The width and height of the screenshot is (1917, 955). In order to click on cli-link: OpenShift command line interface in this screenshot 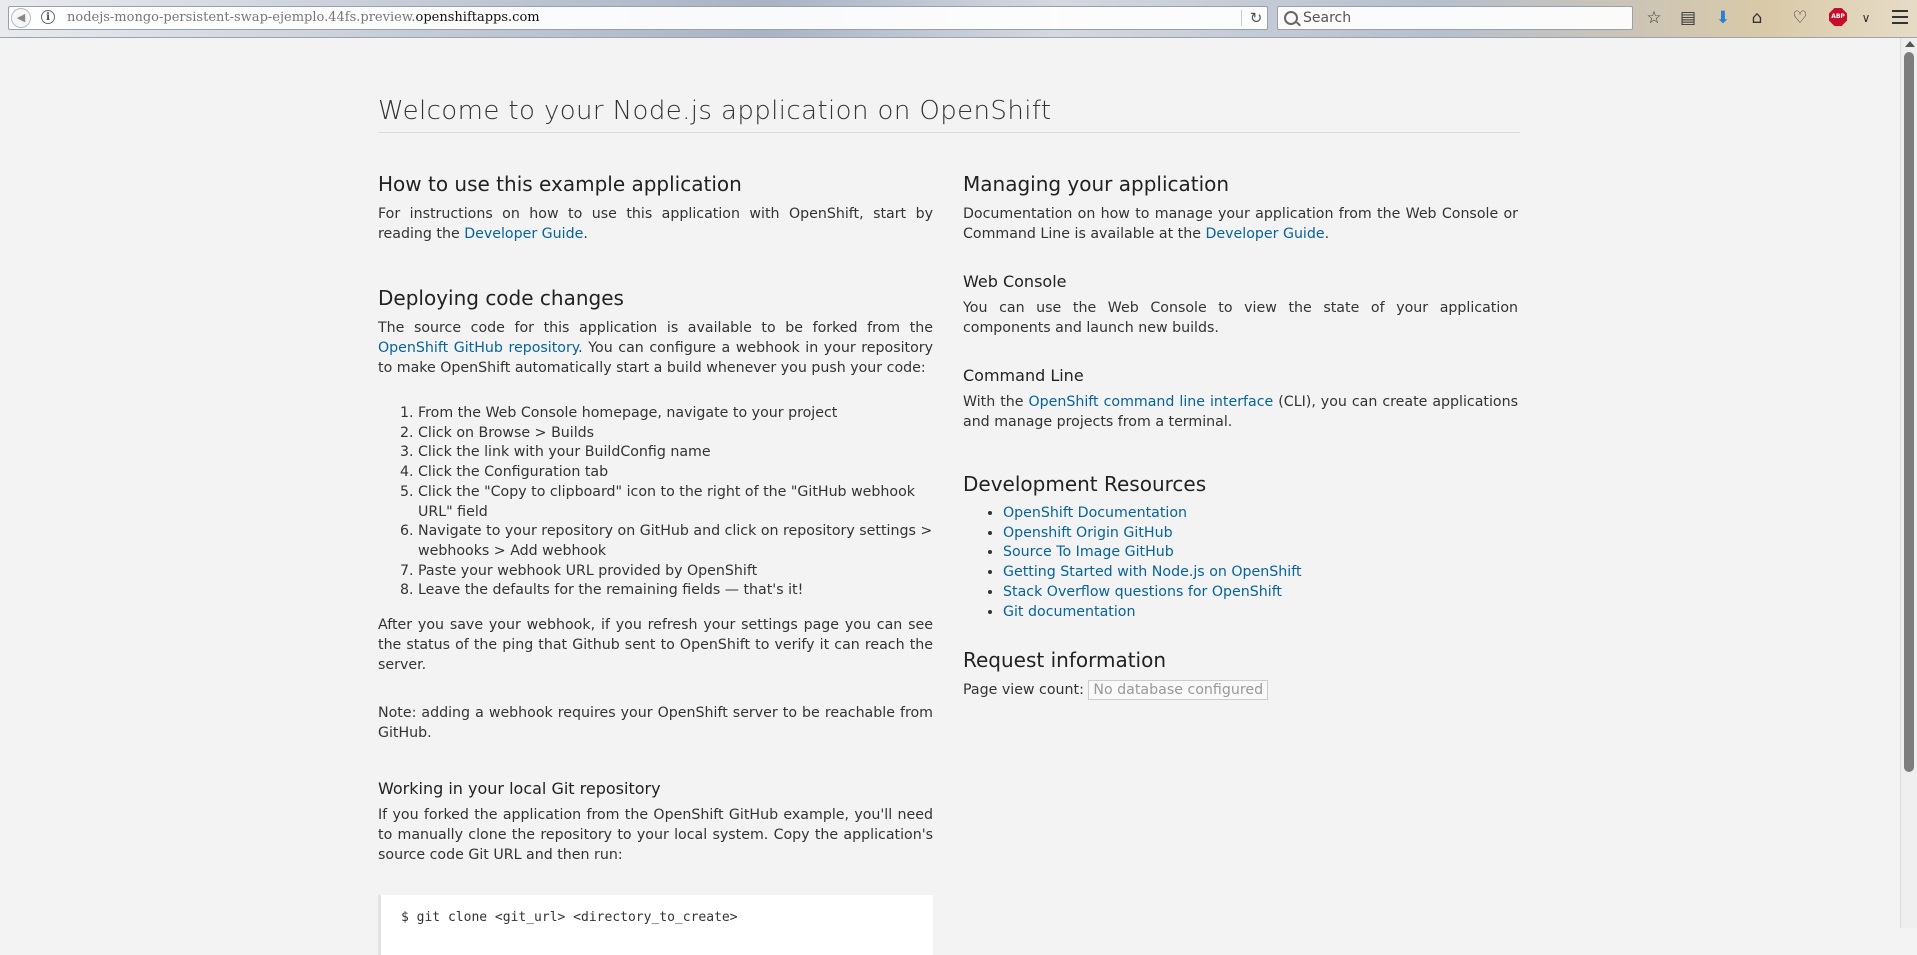, I will do `click(1150, 402)`.